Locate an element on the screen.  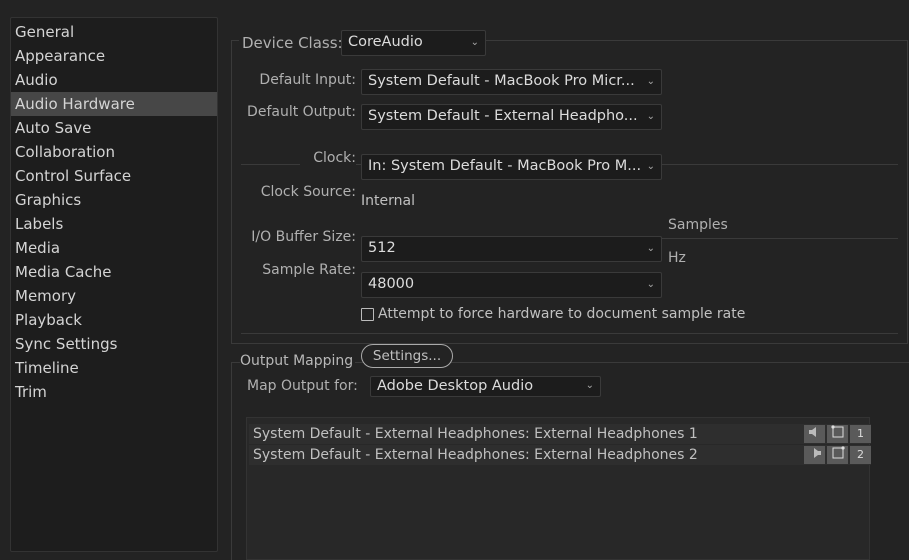
sidebar-item-memory: Memory is located at coordinates (114, 296).